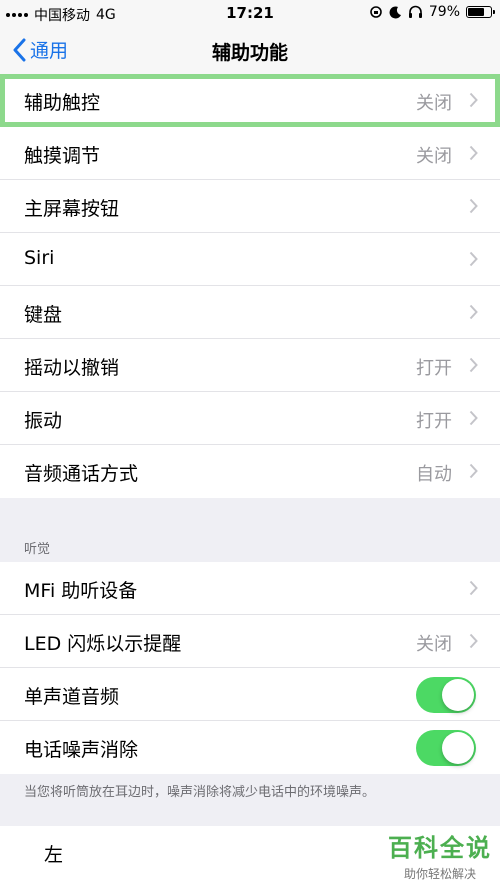 The image size is (500, 889). What do you see at coordinates (476, 12) in the screenshot?
I see `battery-fill` at bounding box center [476, 12].